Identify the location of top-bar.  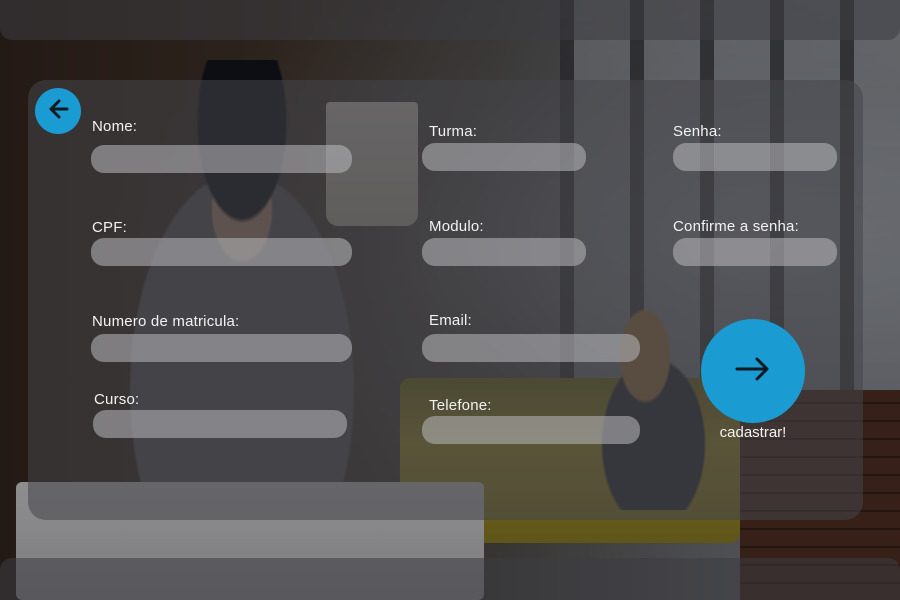
(450, 20).